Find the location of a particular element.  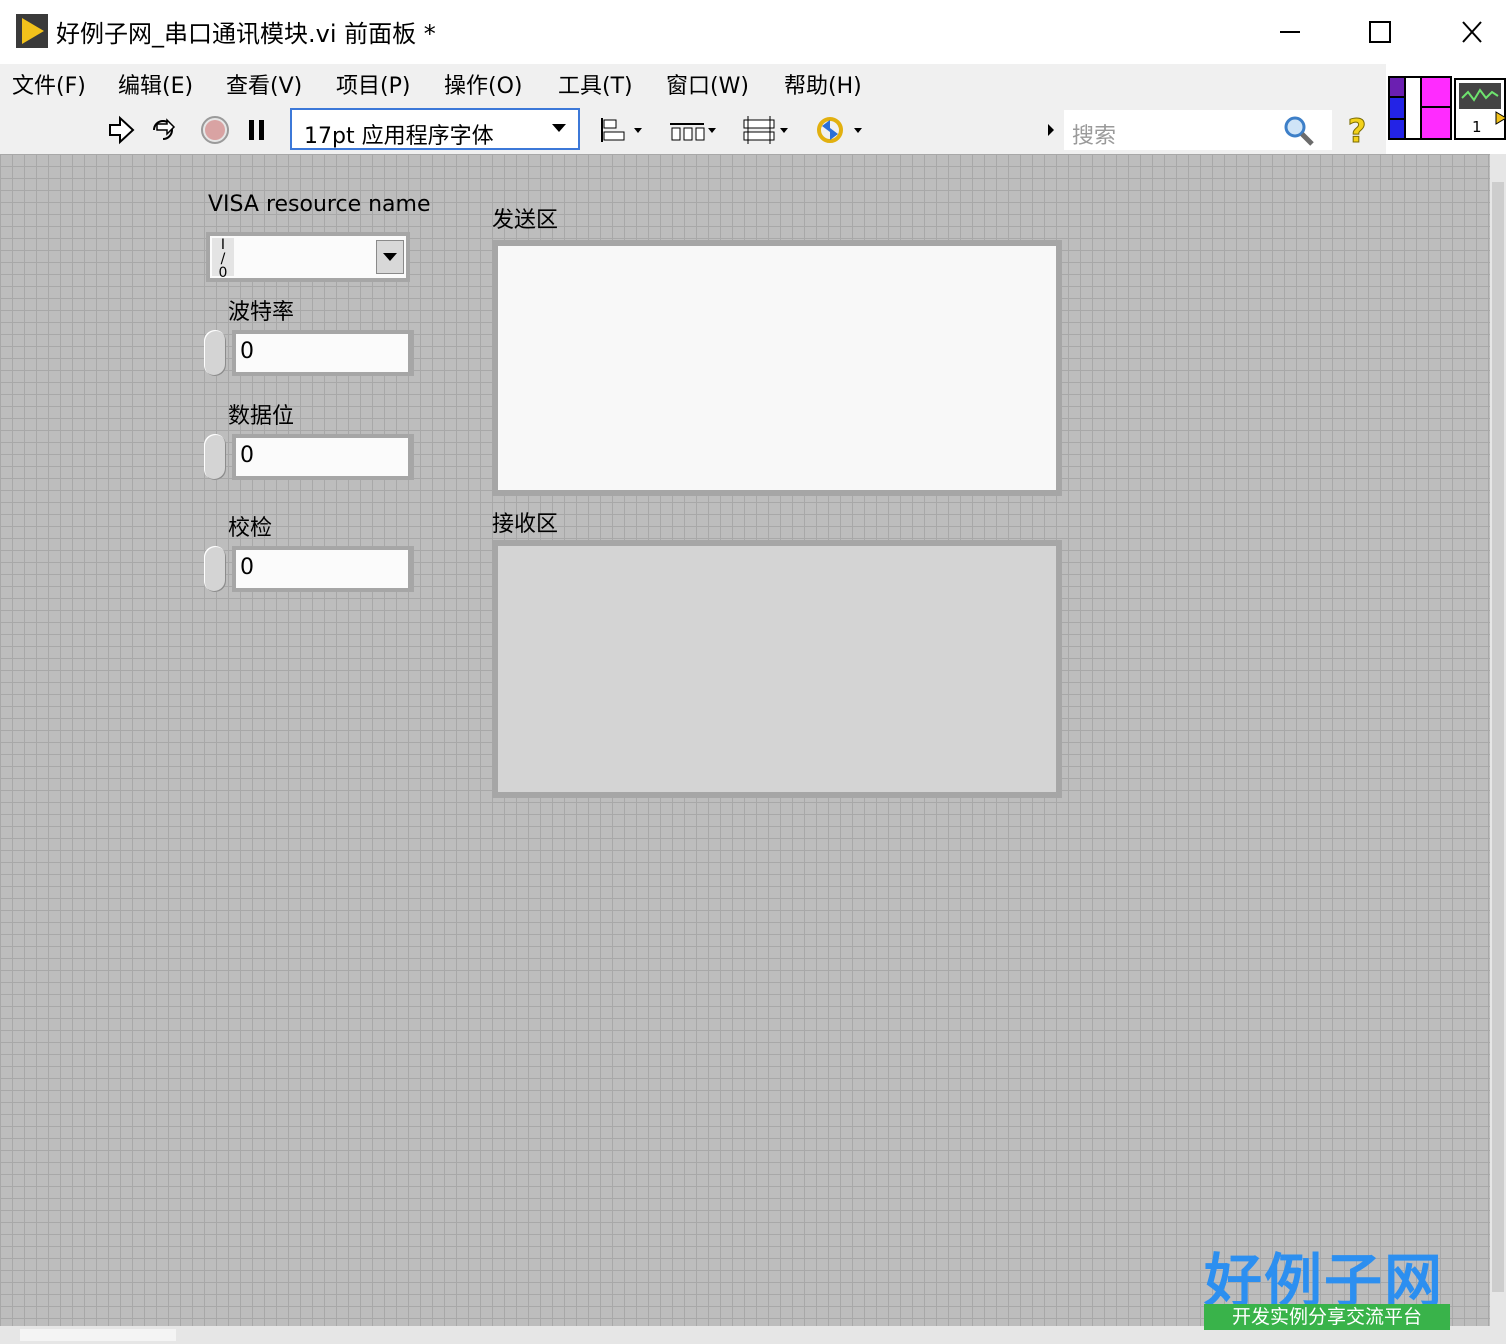

receive-area-text is located at coordinates (777, 669).